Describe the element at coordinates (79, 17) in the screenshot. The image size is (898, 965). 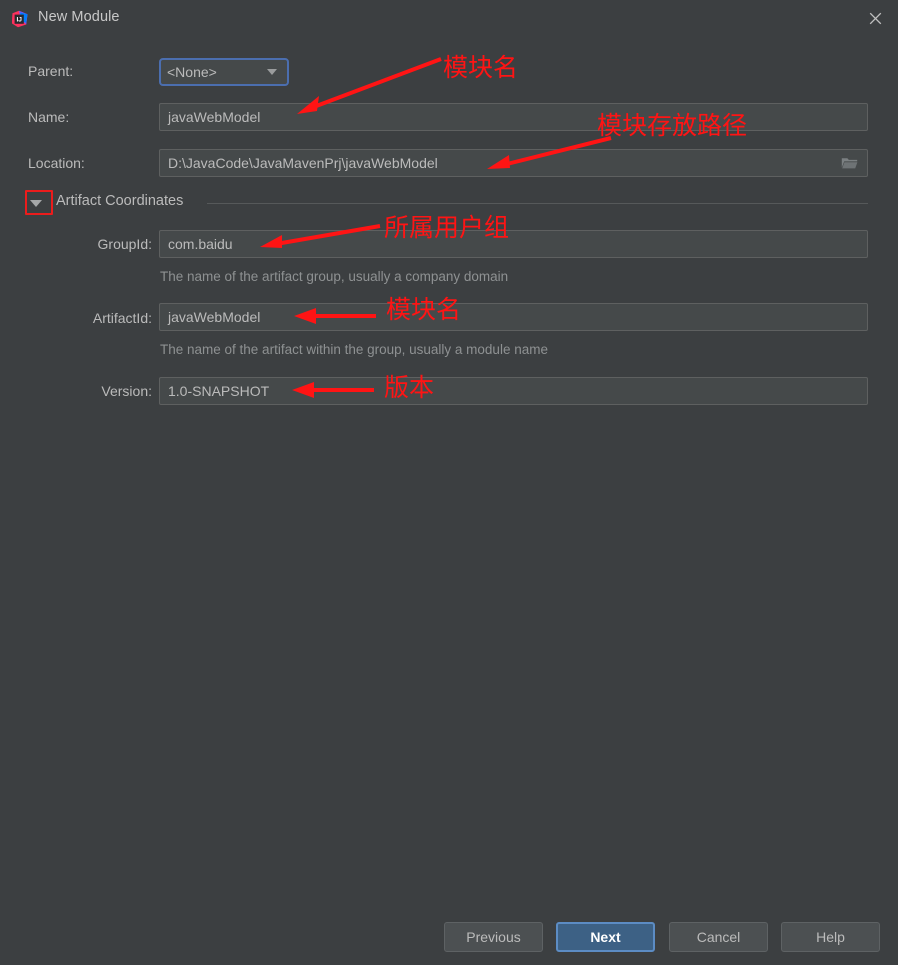
I see `window-title: New Module` at that location.